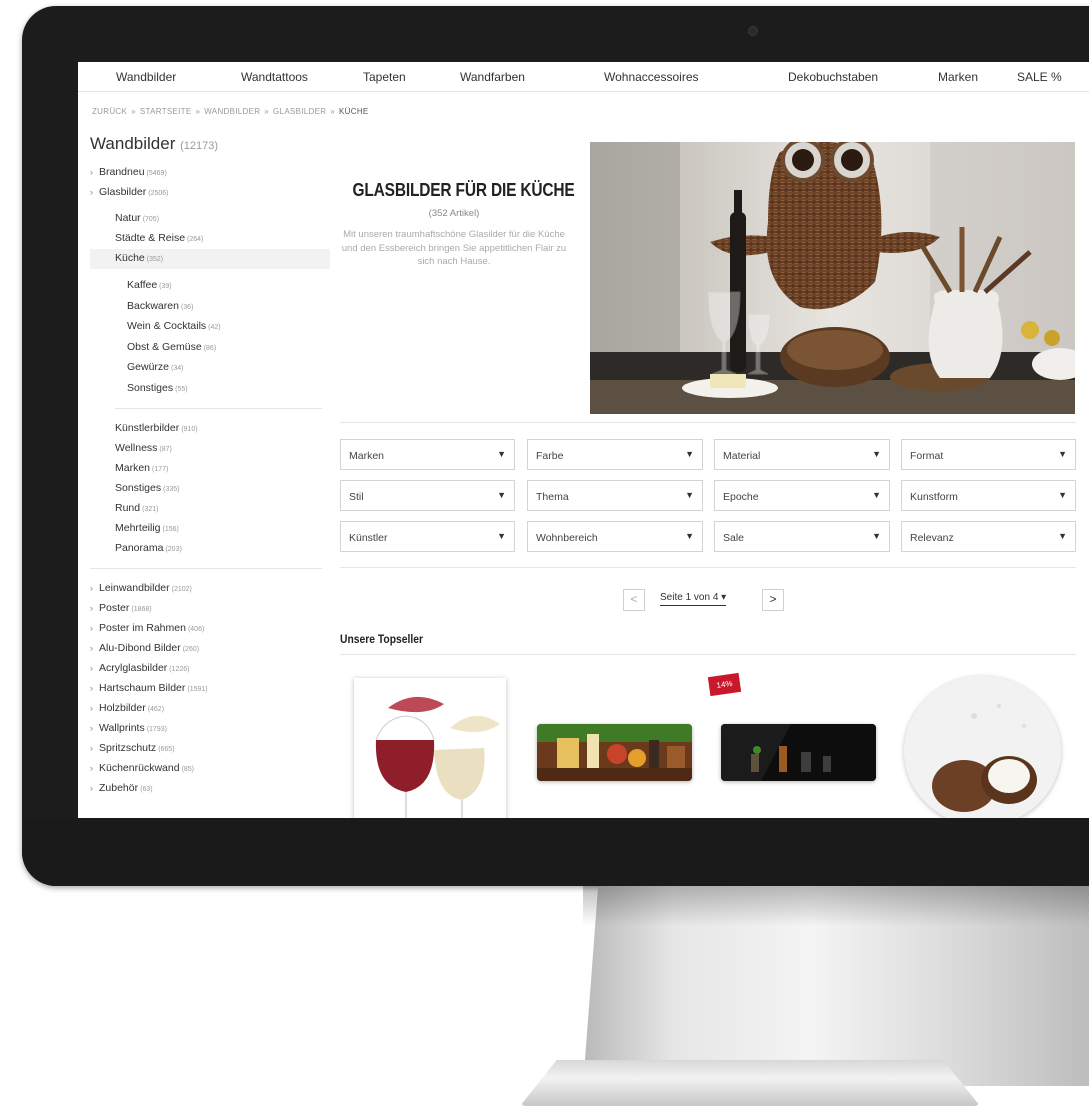  What do you see at coordinates (982, 747) in the screenshot?
I see `product-card-coconut-round` at bounding box center [982, 747].